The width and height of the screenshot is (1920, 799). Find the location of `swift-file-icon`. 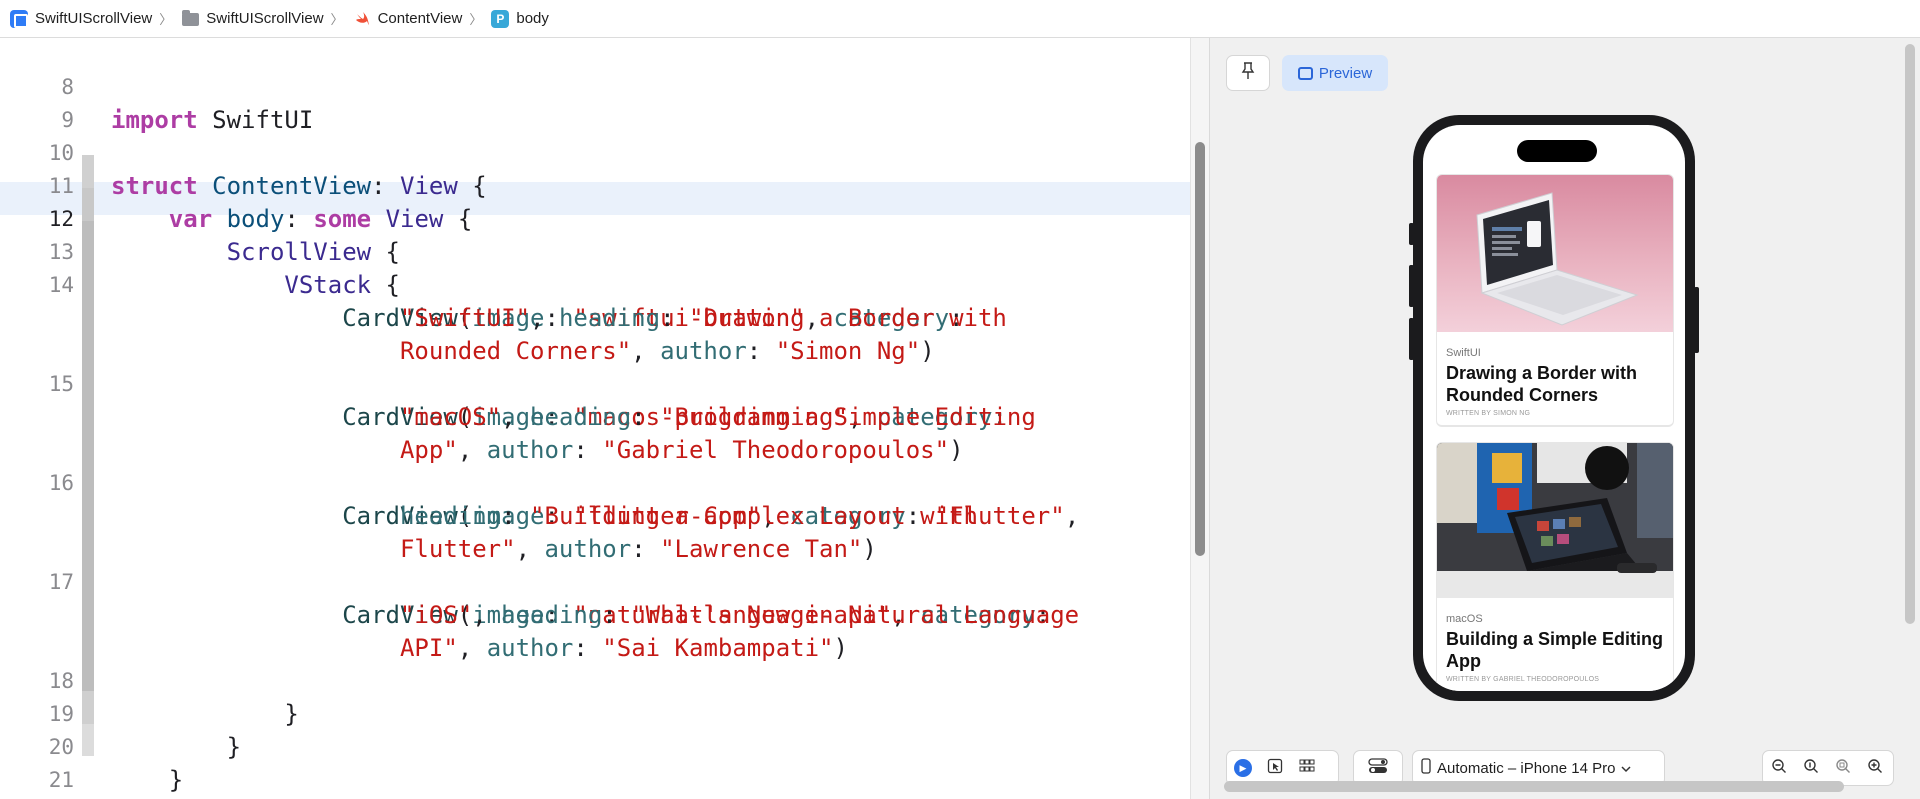

swift-file-icon is located at coordinates (362, 19).